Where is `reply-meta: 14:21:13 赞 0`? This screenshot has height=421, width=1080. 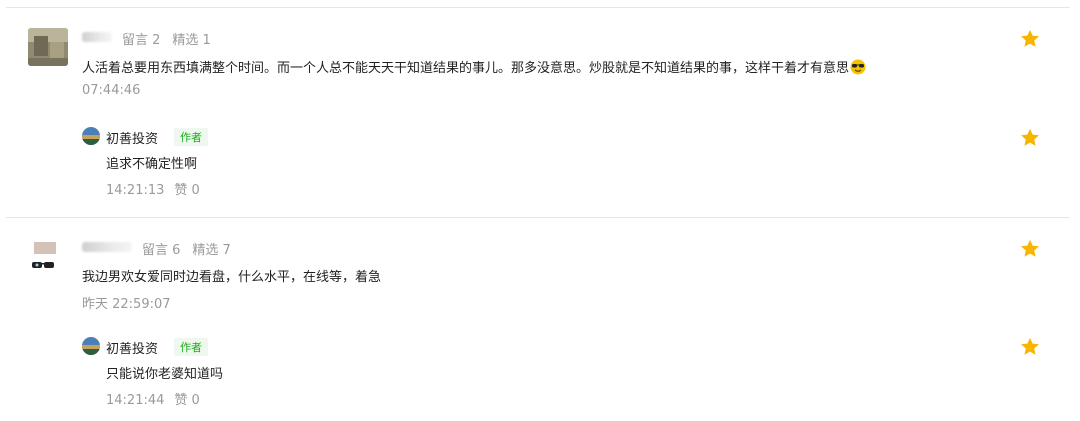 reply-meta: 14:21:13 赞 0 is located at coordinates (153, 188).